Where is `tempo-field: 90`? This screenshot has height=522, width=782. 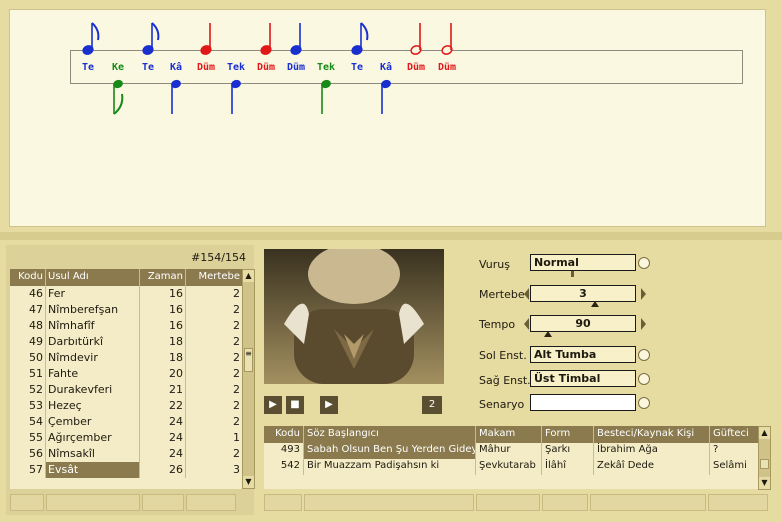
tempo-field: 90 is located at coordinates (583, 323).